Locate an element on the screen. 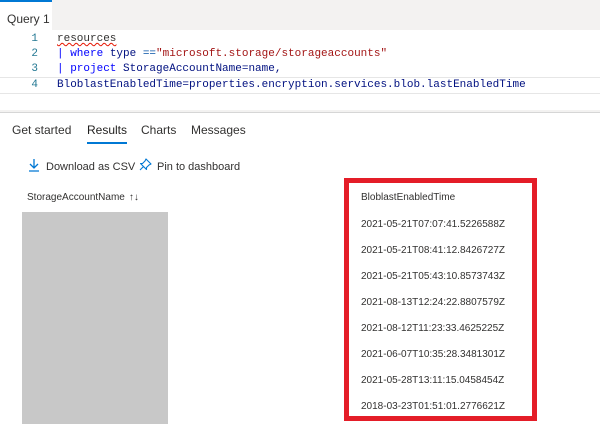 Image resolution: width=600 pixels, height=425 pixels. code-text: resources is located at coordinates (87, 39).